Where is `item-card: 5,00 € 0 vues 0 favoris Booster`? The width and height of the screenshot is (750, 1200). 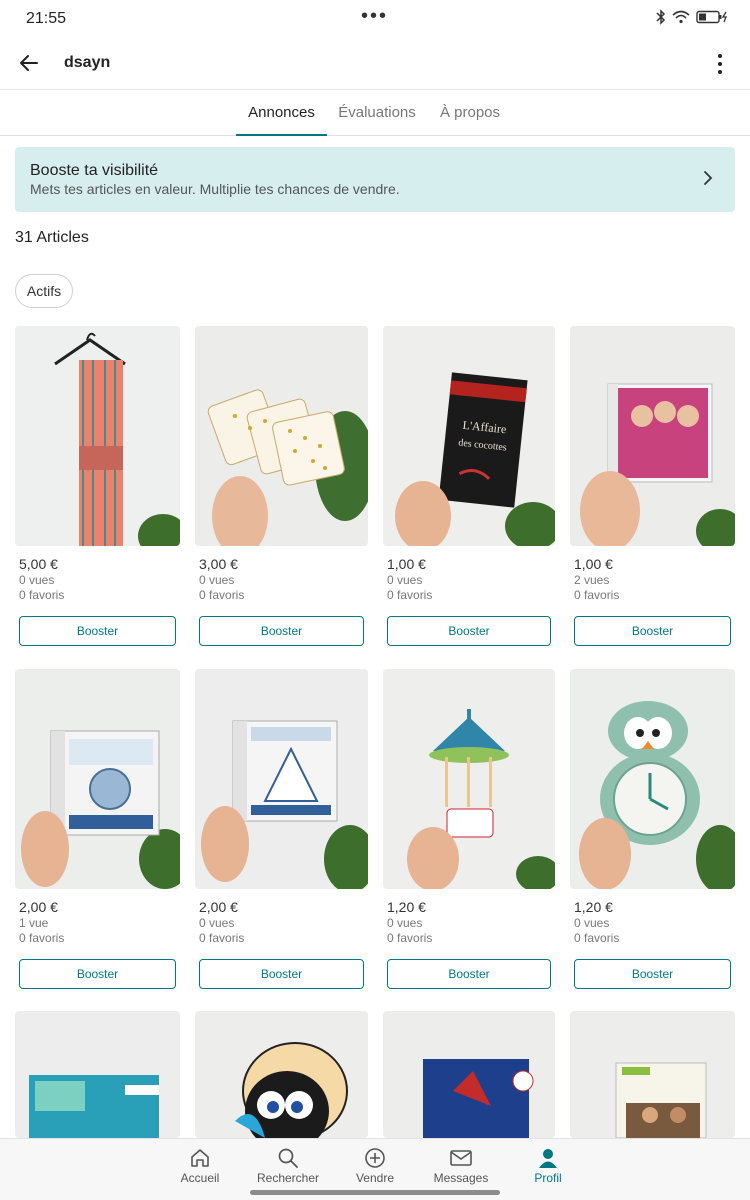 item-card: 5,00 € 0 vues 0 favoris Booster is located at coordinates (97, 486).